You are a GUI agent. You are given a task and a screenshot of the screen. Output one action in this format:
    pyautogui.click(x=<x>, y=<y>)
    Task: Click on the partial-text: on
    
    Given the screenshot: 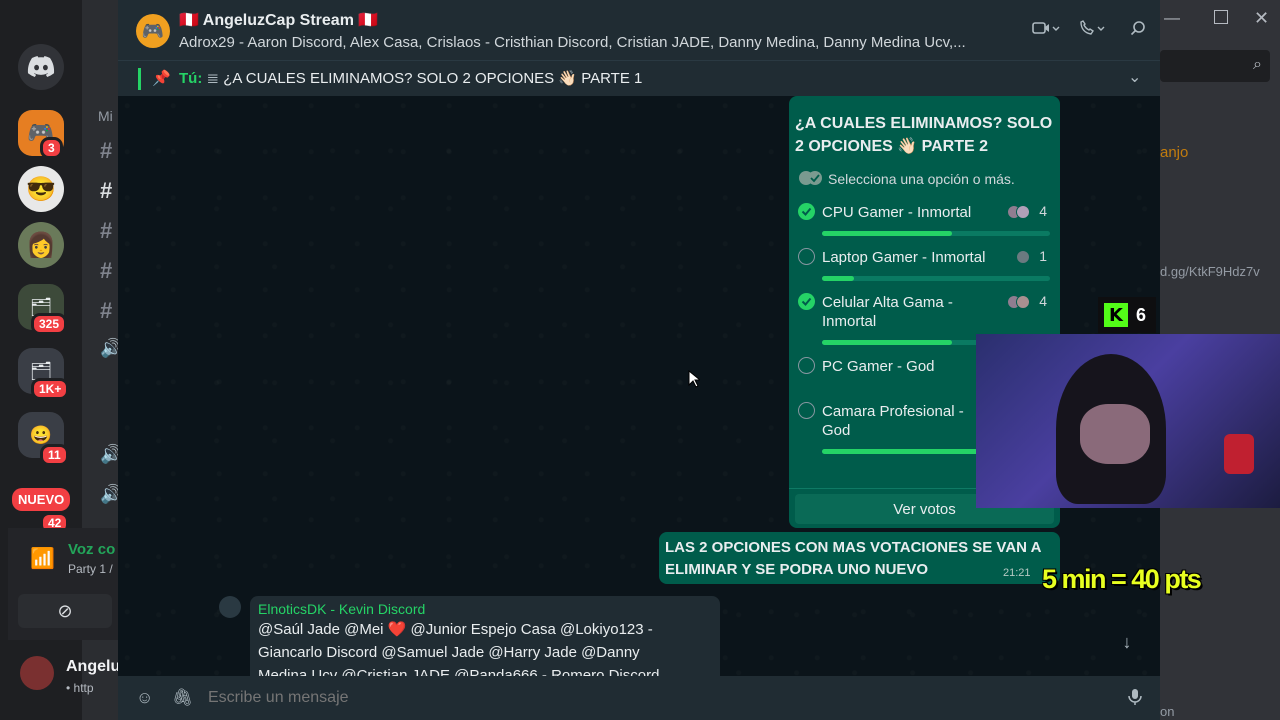 What is the action you would take?
    pyautogui.click(x=1167, y=711)
    